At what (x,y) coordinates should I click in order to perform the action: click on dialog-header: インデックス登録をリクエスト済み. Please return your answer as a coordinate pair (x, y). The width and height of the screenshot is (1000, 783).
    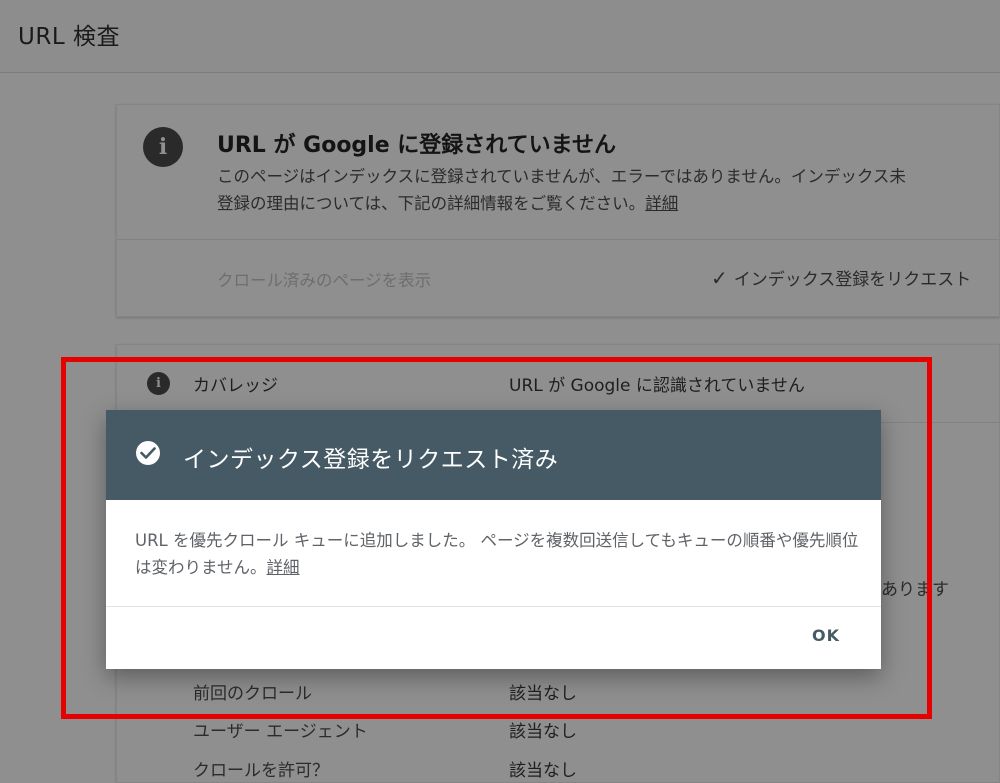
    Looking at the image, I should click on (493, 455).